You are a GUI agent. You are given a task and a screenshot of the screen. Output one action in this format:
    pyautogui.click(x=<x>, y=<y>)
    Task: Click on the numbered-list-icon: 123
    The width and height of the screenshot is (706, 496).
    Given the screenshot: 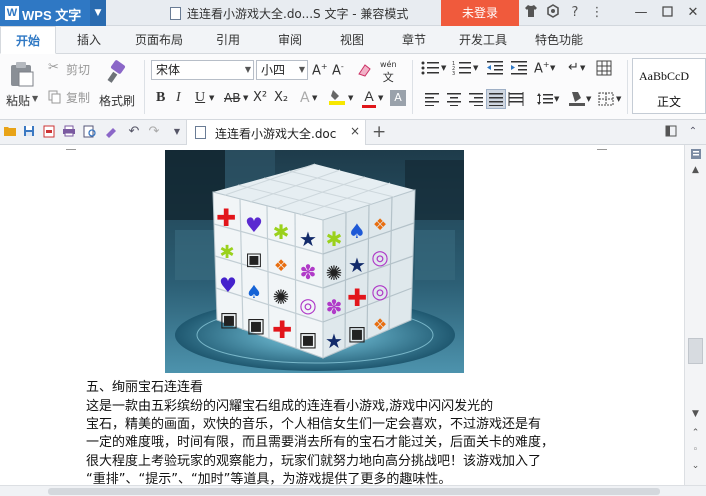 What is the action you would take?
    pyautogui.click(x=462, y=70)
    